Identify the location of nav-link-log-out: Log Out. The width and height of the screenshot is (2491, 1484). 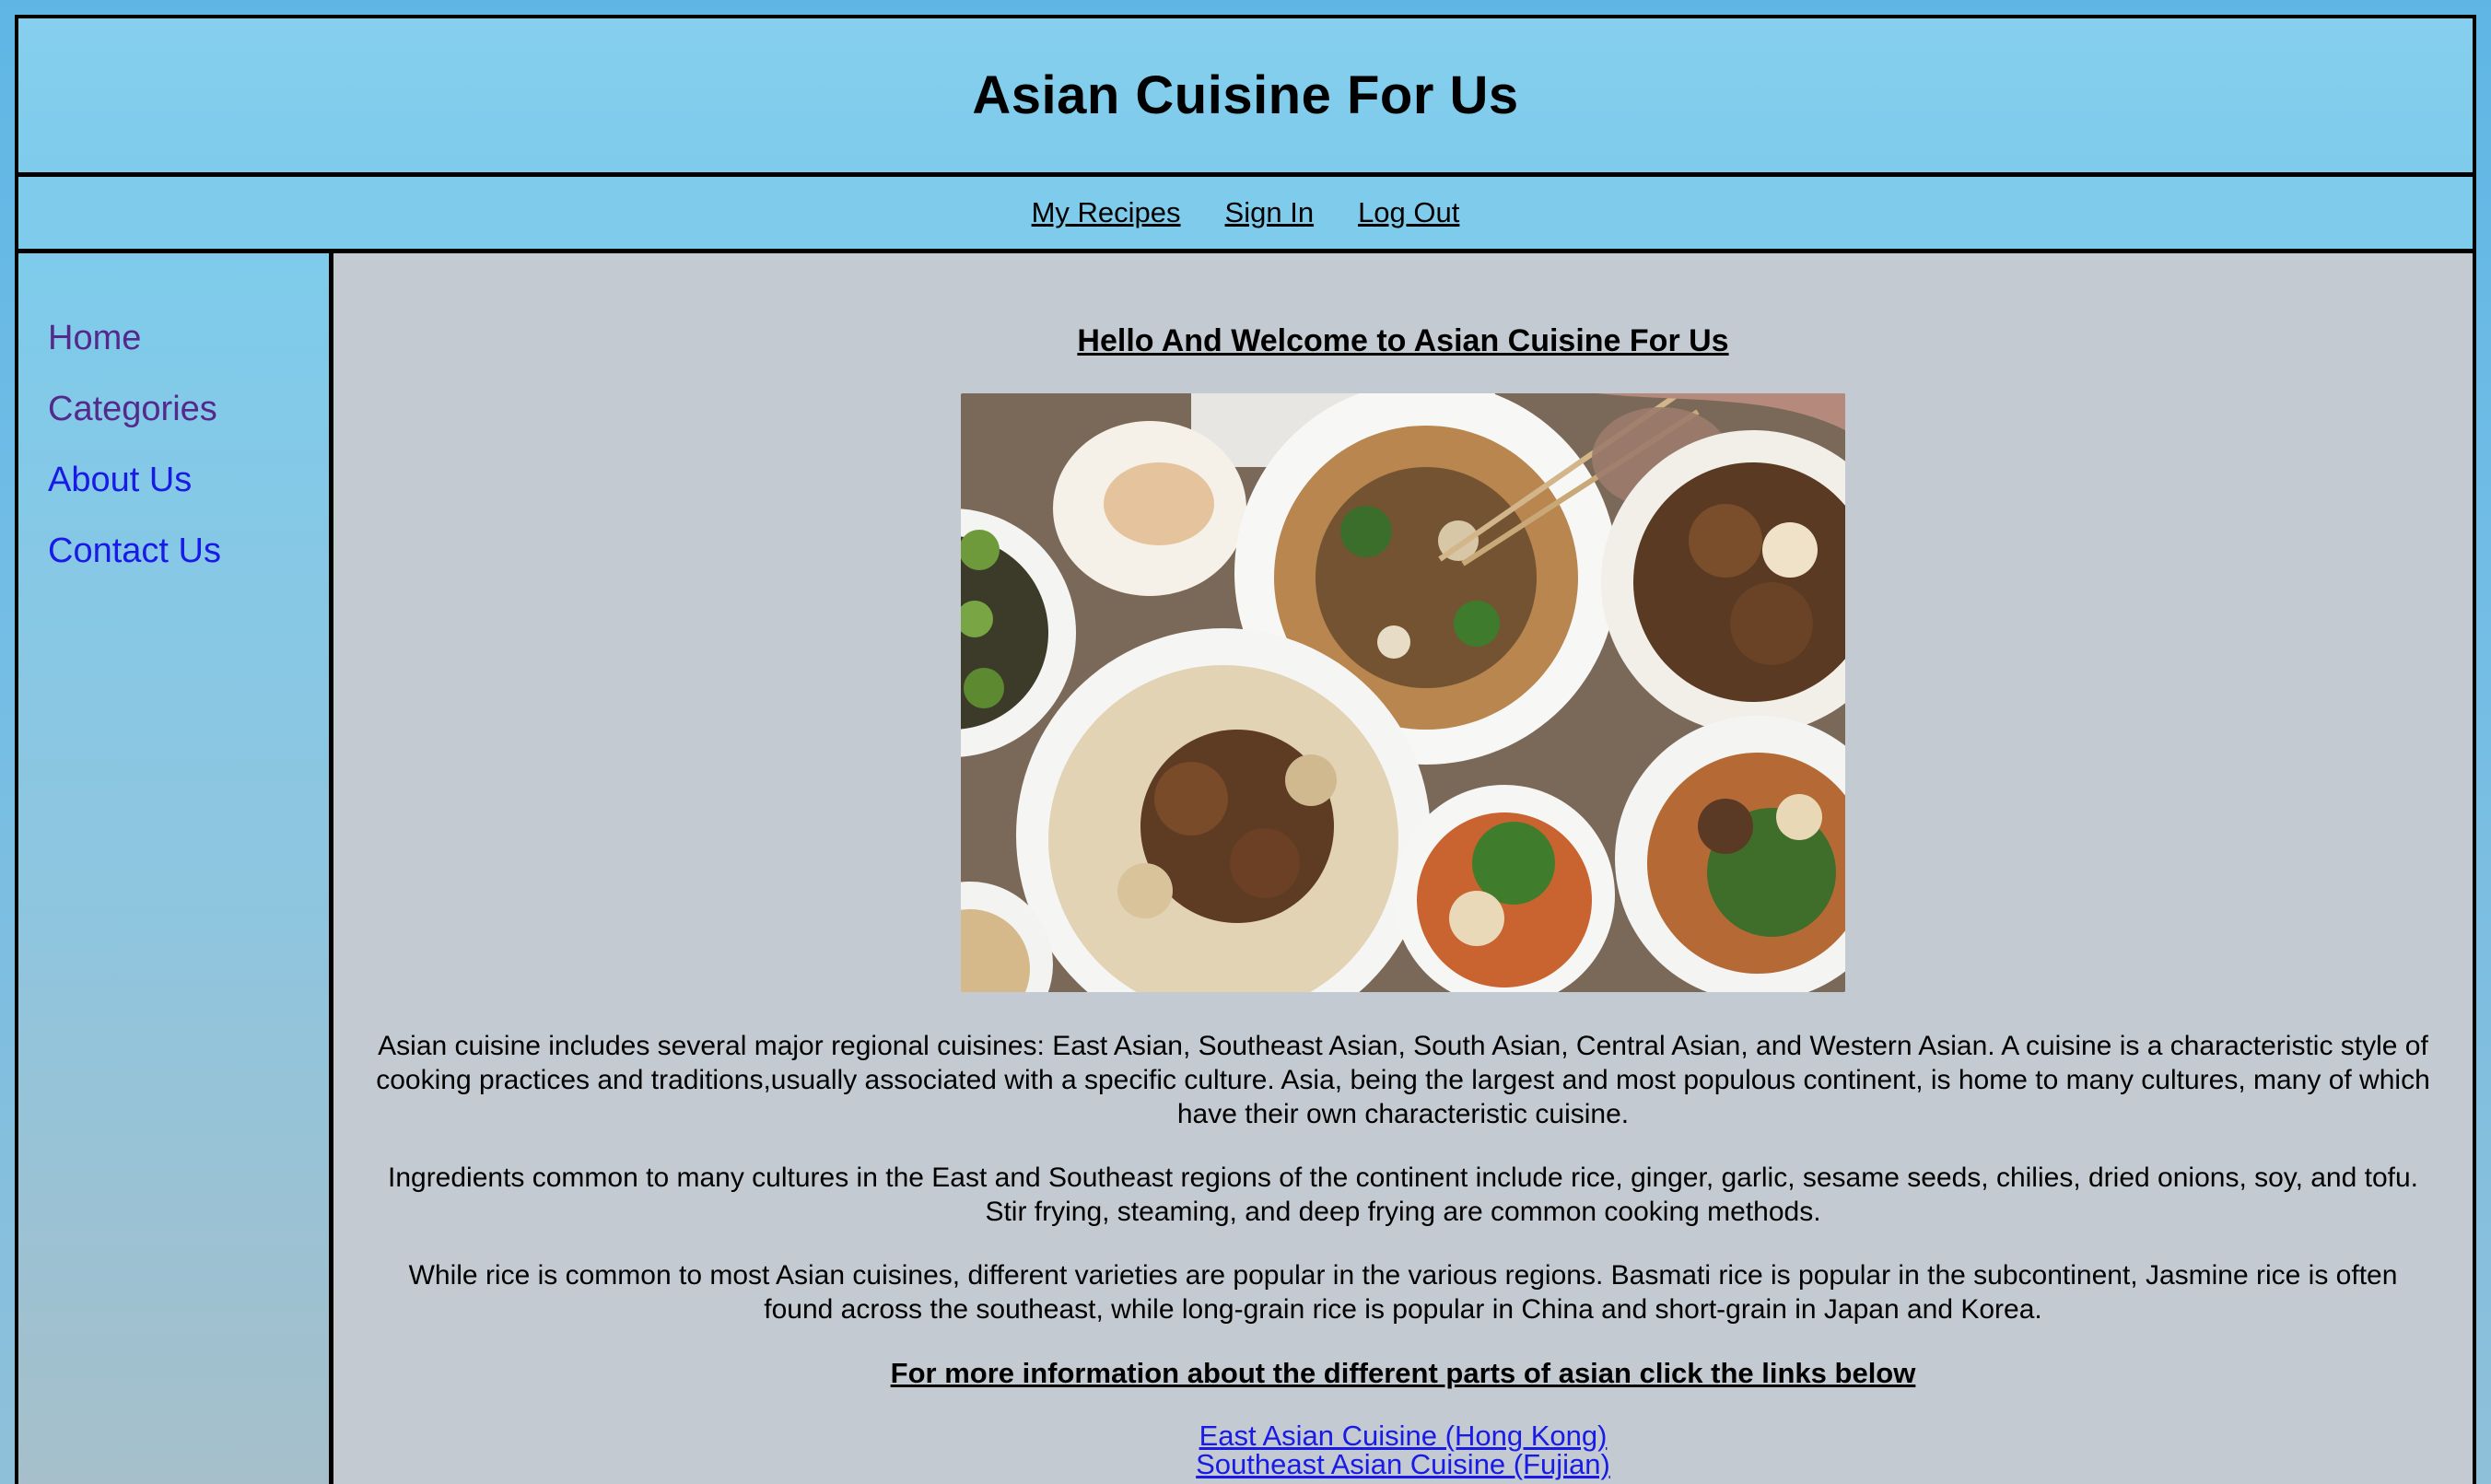
(1408, 212).